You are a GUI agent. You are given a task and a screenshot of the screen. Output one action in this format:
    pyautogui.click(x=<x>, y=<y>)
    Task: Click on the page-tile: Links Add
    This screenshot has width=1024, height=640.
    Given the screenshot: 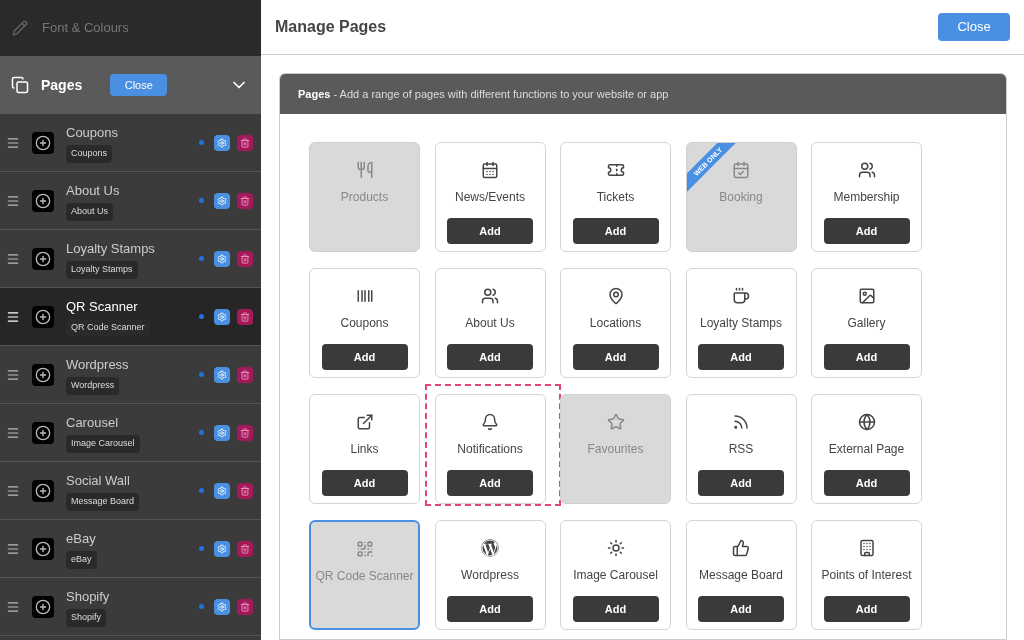 What is the action you would take?
    pyautogui.click(x=364, y=449)
    